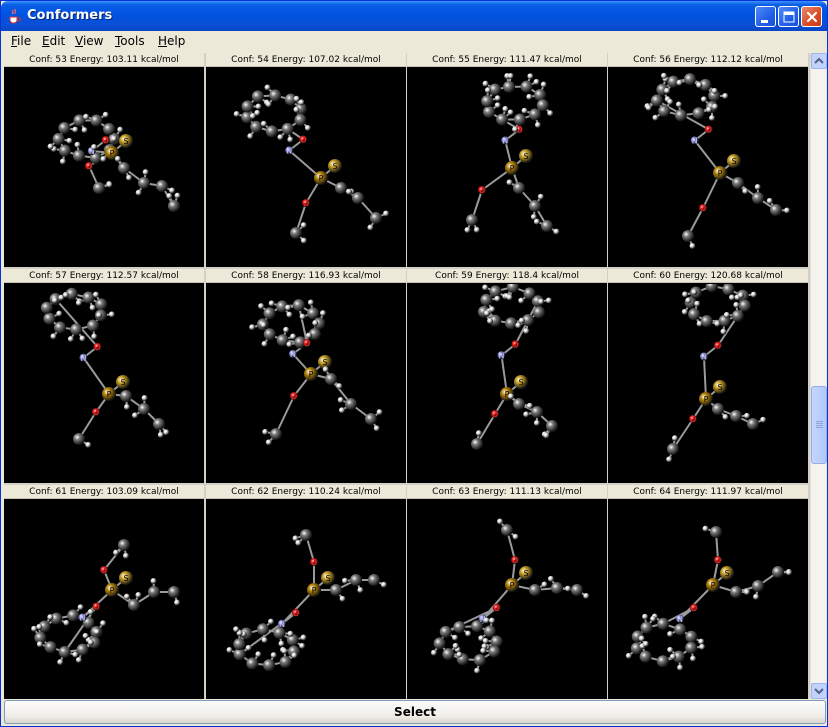 This screenshot has width=828, height=727. I want to click on conformer-cell-60: Conf: 60 Energy: 120.68 kcal/mol PNOSO, so click(708, 376).